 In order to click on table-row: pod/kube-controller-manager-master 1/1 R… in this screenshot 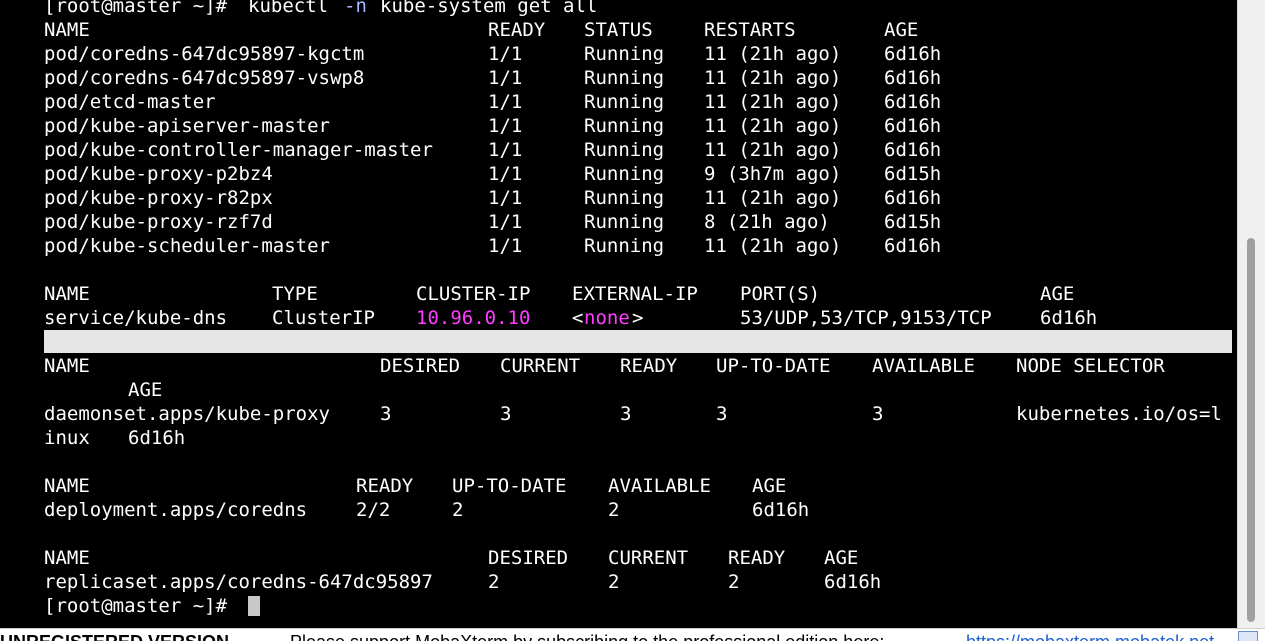, I will do `click(492, 150)`.